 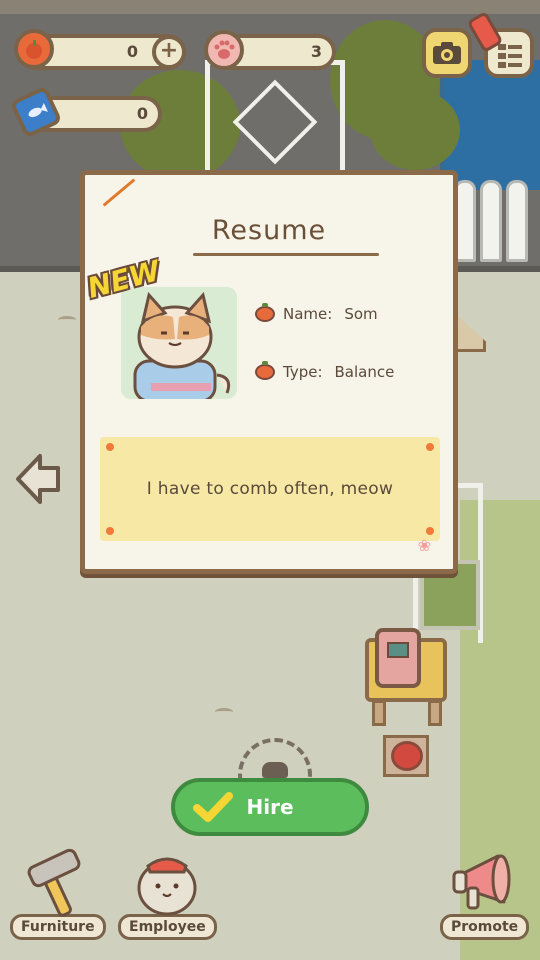 I want to click on pencil-mark, so click(x=119, y=192).